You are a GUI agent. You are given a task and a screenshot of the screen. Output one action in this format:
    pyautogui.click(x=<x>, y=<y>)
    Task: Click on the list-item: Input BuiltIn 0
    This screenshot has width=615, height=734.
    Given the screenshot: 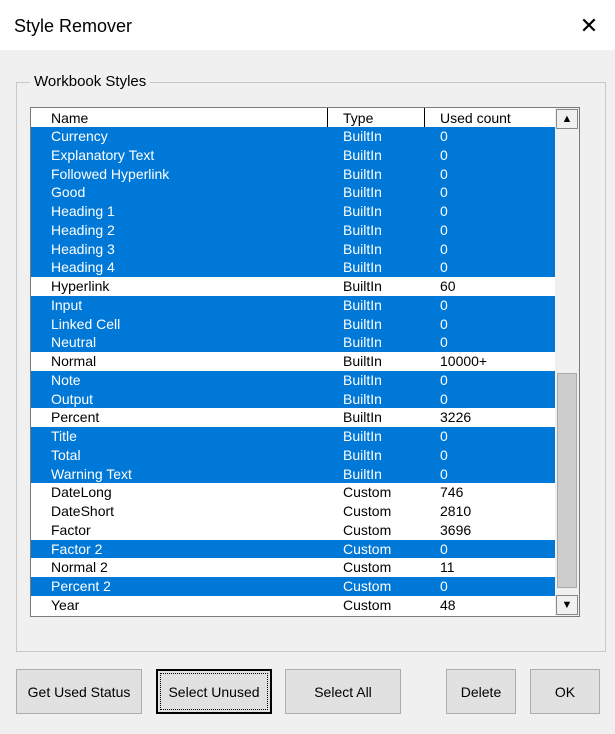 What is the action you would take?
    pyautogui.click(x=293, y=305)
    